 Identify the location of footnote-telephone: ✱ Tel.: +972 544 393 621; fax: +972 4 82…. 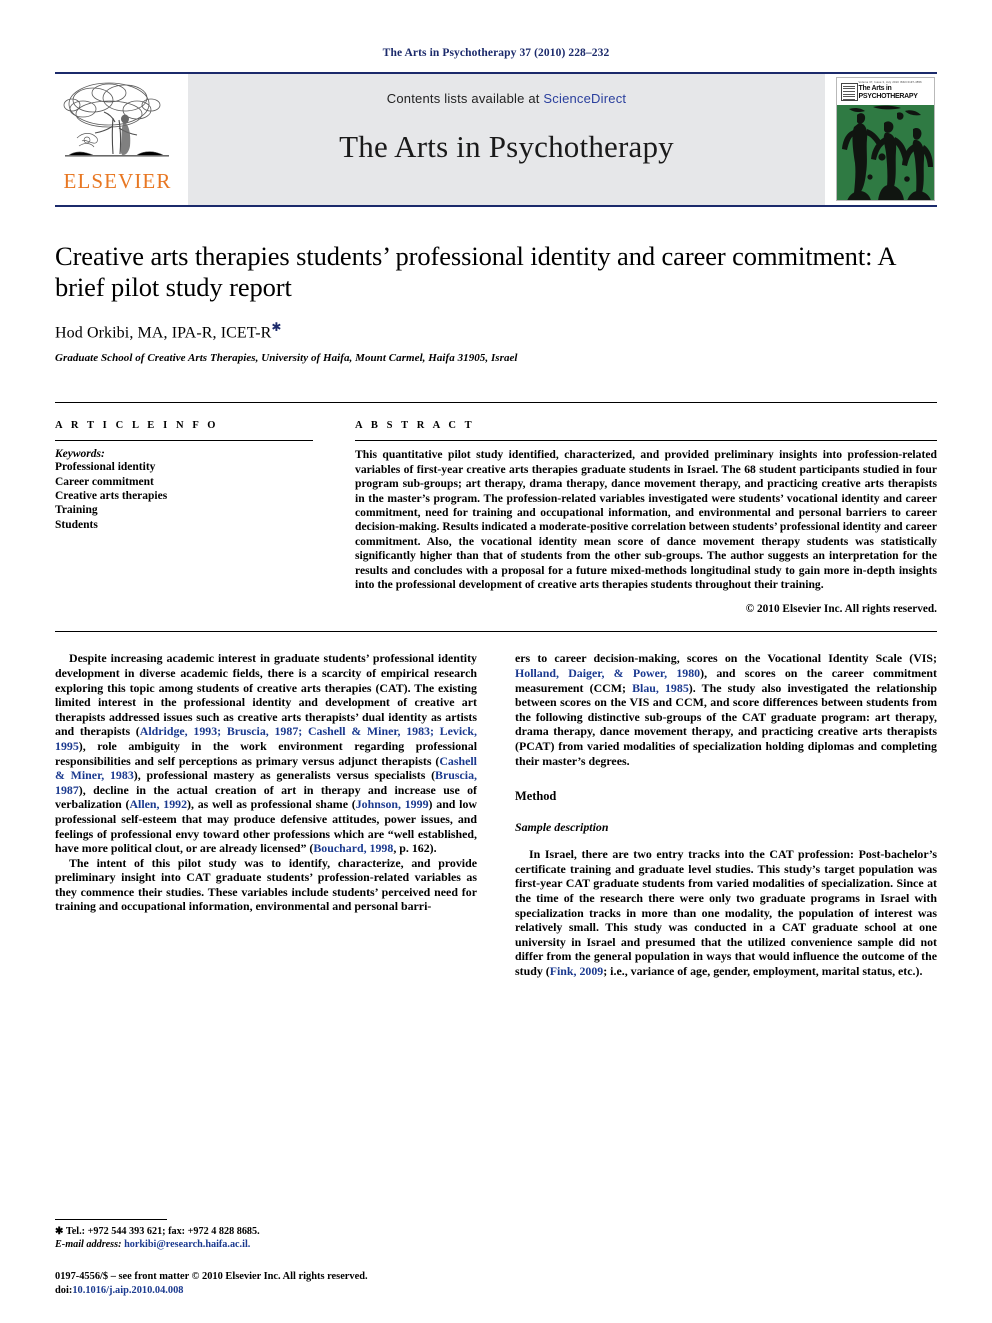
(157, 1231).